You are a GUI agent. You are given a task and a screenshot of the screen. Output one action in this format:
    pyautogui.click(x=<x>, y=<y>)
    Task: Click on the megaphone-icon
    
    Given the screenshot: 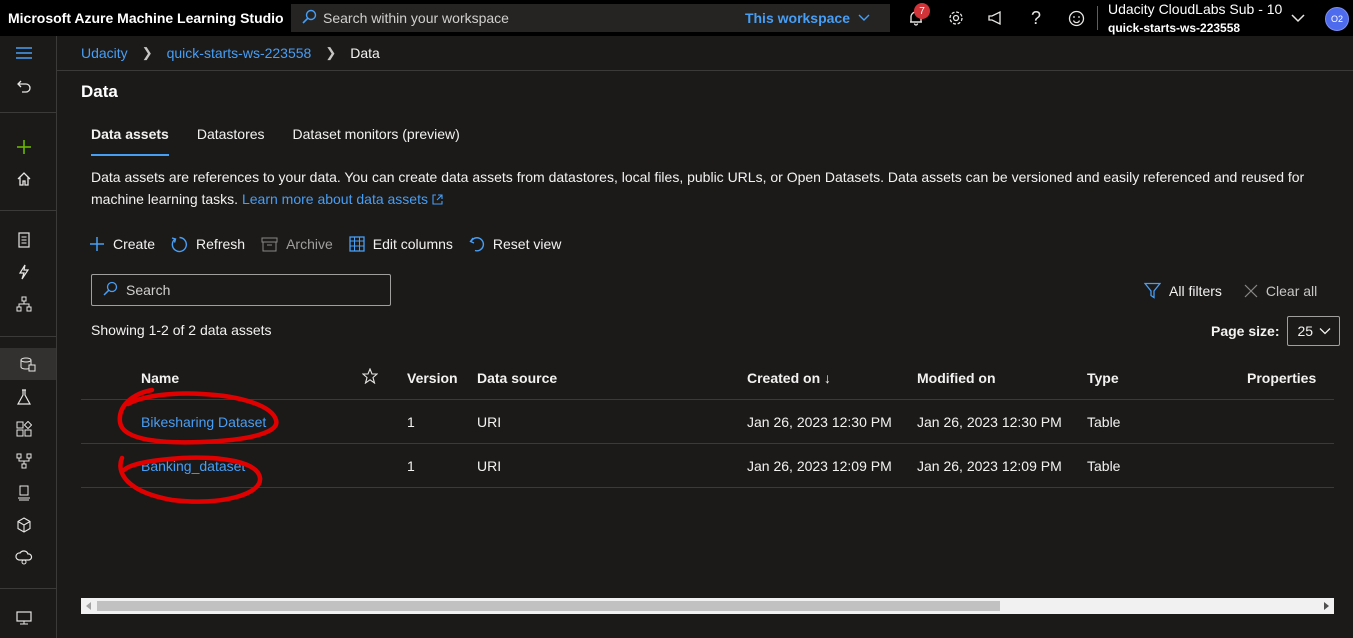 What is the action you would take?
    pyautogui.click(x=994, y=18)
    